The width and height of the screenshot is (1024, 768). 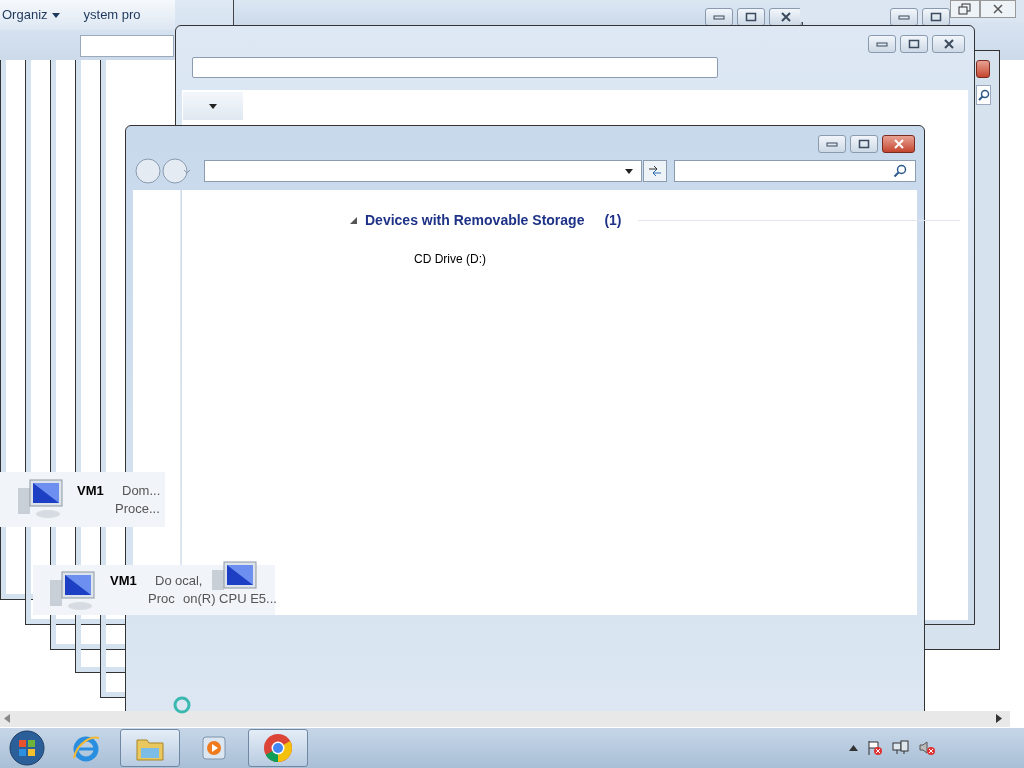 I want to click on search-button, so click(x=983, y=95).